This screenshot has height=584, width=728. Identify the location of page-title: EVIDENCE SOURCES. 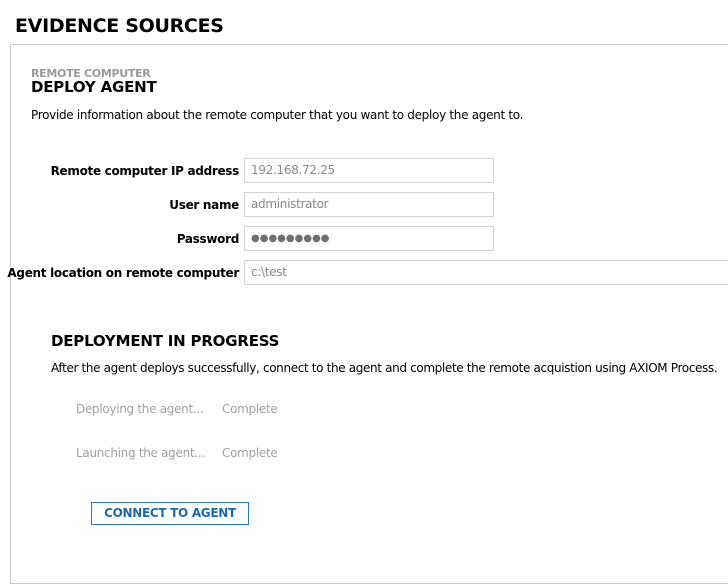
(119, 26).